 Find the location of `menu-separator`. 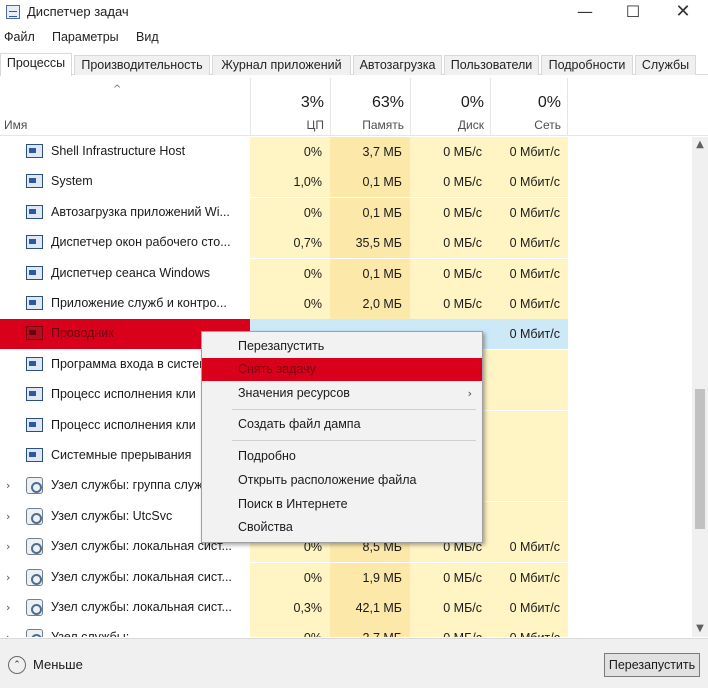

menu-separator is located at coordinates (354, 409).